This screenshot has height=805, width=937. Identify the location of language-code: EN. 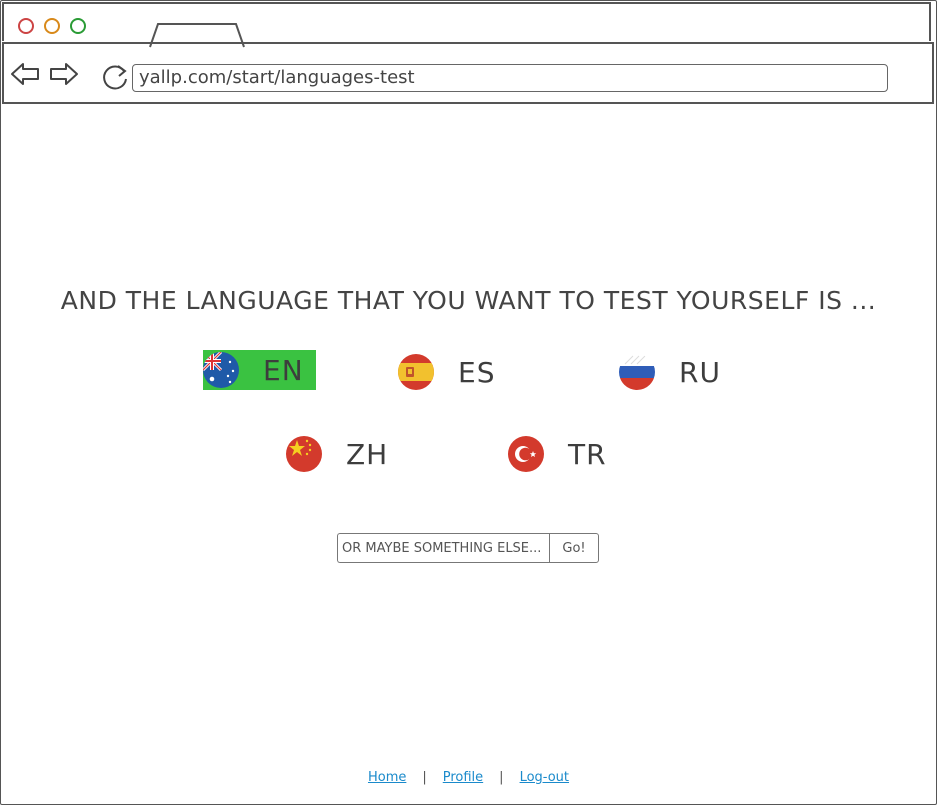
(283, 370).